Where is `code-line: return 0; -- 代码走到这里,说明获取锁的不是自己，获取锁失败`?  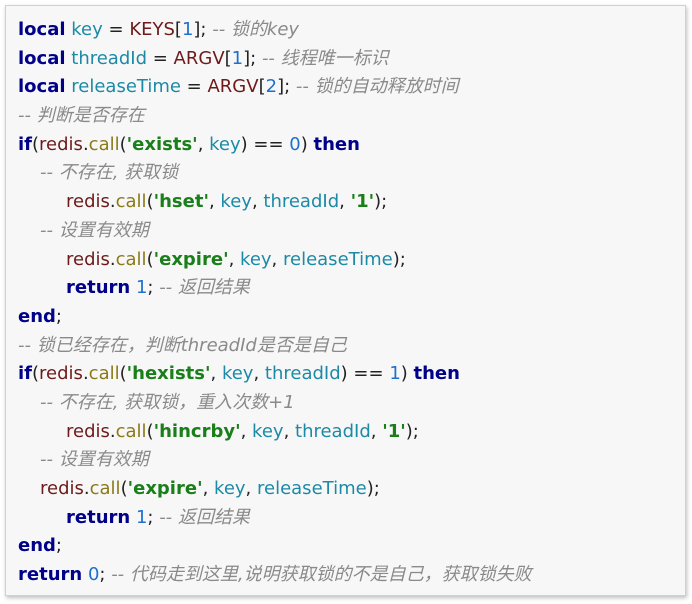
code-line: return 0; -- 代码走到这里,说明获取锁的不是自己，获取锁失败 is located at coordinates (350, 575).